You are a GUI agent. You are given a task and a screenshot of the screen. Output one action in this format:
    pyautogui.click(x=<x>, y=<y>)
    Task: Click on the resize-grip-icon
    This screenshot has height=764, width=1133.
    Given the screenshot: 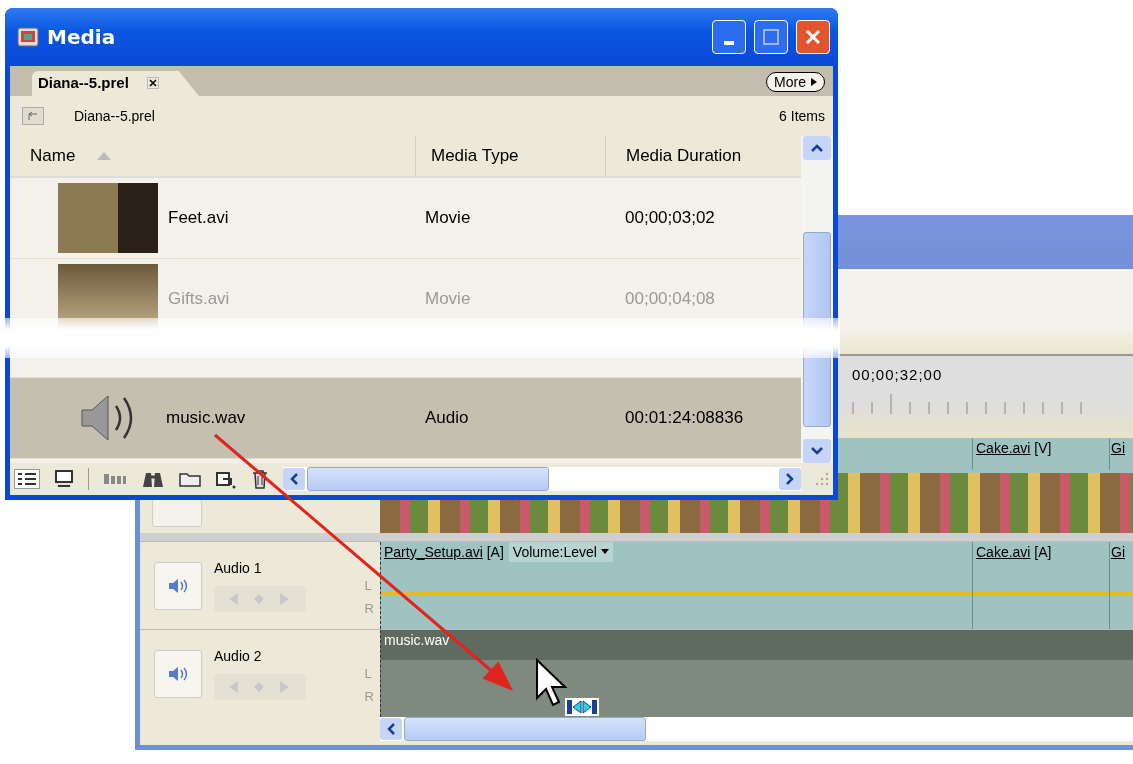 What is the action you would take?
    pyautogui.click(x=822, y=479)
    